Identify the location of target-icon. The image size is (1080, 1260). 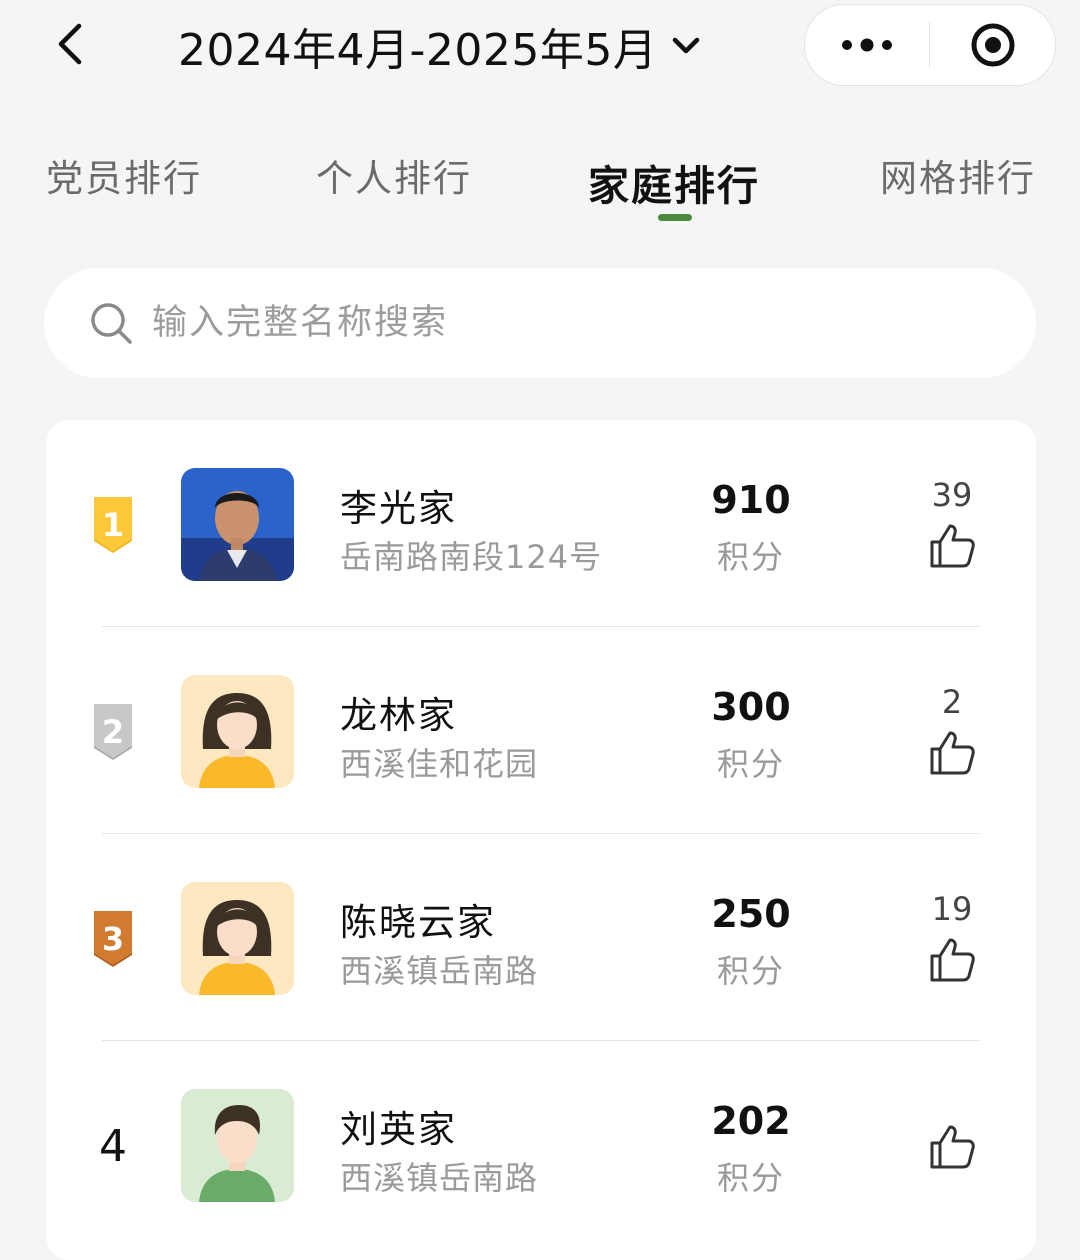
(992, 45).